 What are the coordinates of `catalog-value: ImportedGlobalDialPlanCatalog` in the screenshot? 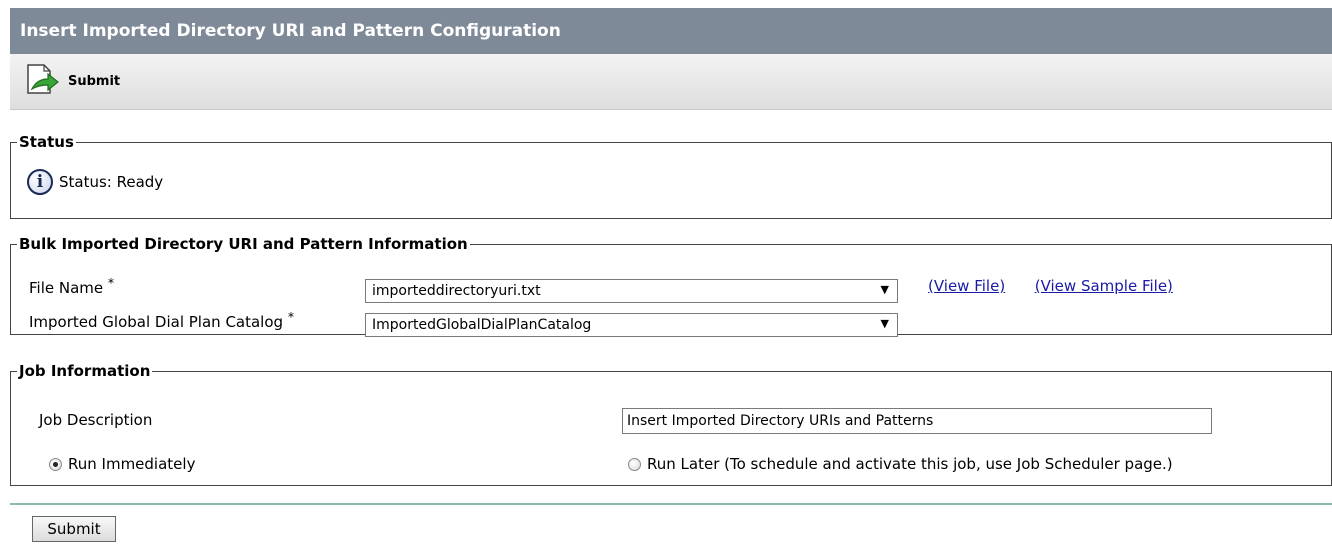 It's located at (482, 325).